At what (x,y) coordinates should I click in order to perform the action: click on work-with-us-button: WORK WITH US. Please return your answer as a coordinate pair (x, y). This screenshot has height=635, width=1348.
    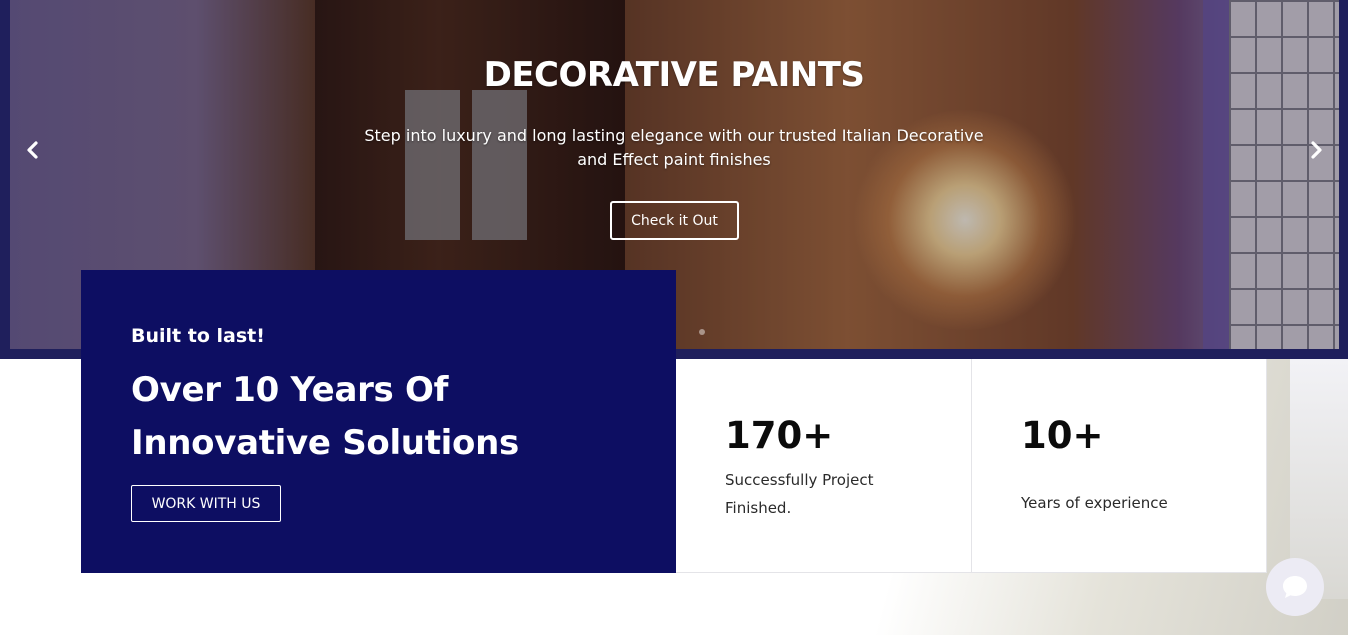
    Looking at the image, I should click on (206, 503).